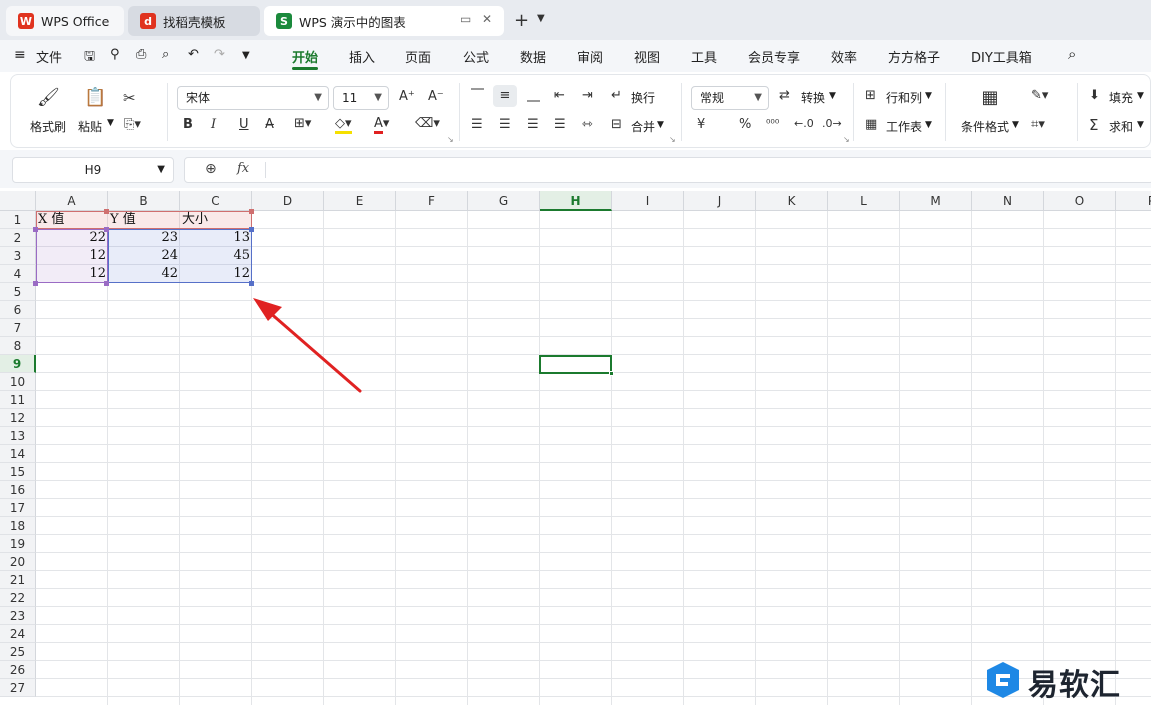 The image size is (1151, 705). I want to click on menu-tools: 工具, so click(704, 56).